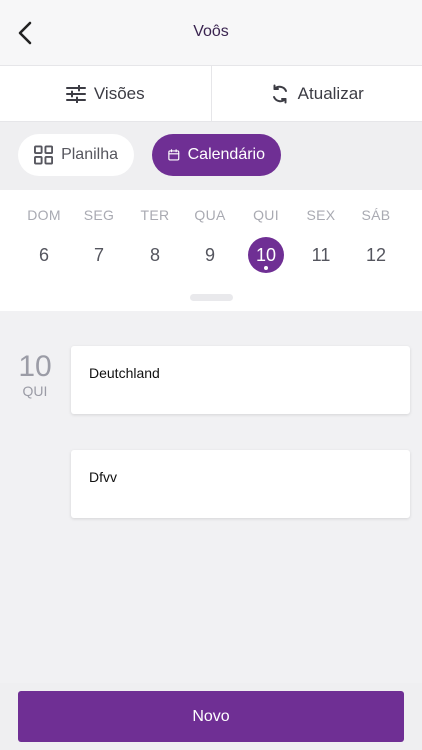 Image resolution: width=422 pixels, height=750 pixels. I want to click on calendar-view-button: Calendário, so click(216, 155).